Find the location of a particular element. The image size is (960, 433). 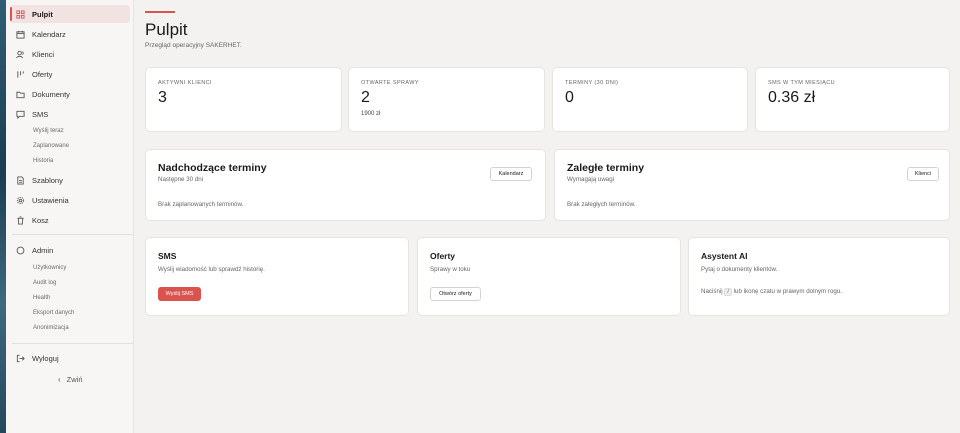

stat-label: SMS w tym miesiącu is located at coordinates (801, 83).